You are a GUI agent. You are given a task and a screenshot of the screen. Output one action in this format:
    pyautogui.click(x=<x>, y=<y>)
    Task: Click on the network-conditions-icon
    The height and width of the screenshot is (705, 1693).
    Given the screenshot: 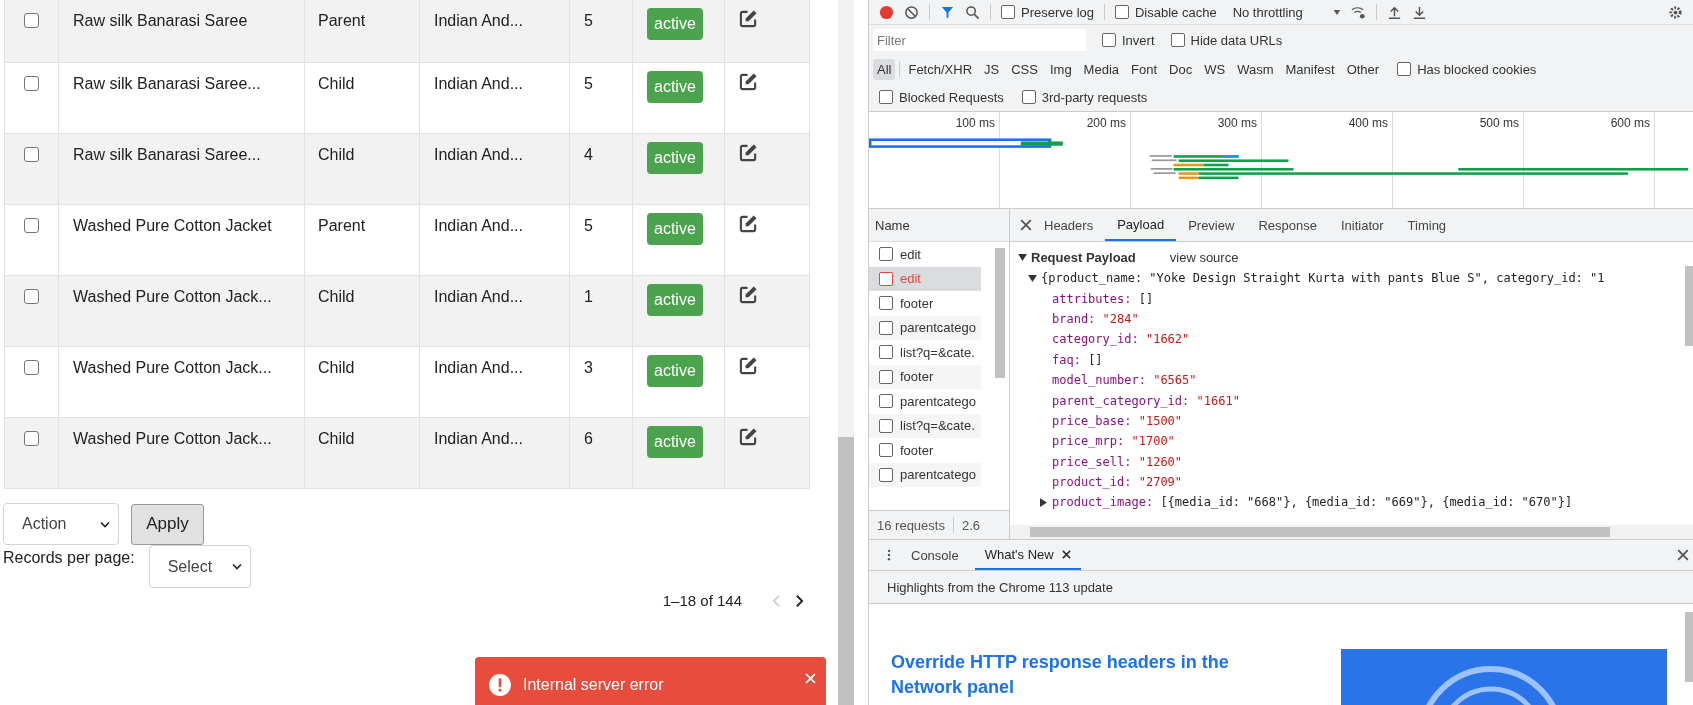 What is the action you would take?
    pyautogui.click(x=1358, y=12)
    